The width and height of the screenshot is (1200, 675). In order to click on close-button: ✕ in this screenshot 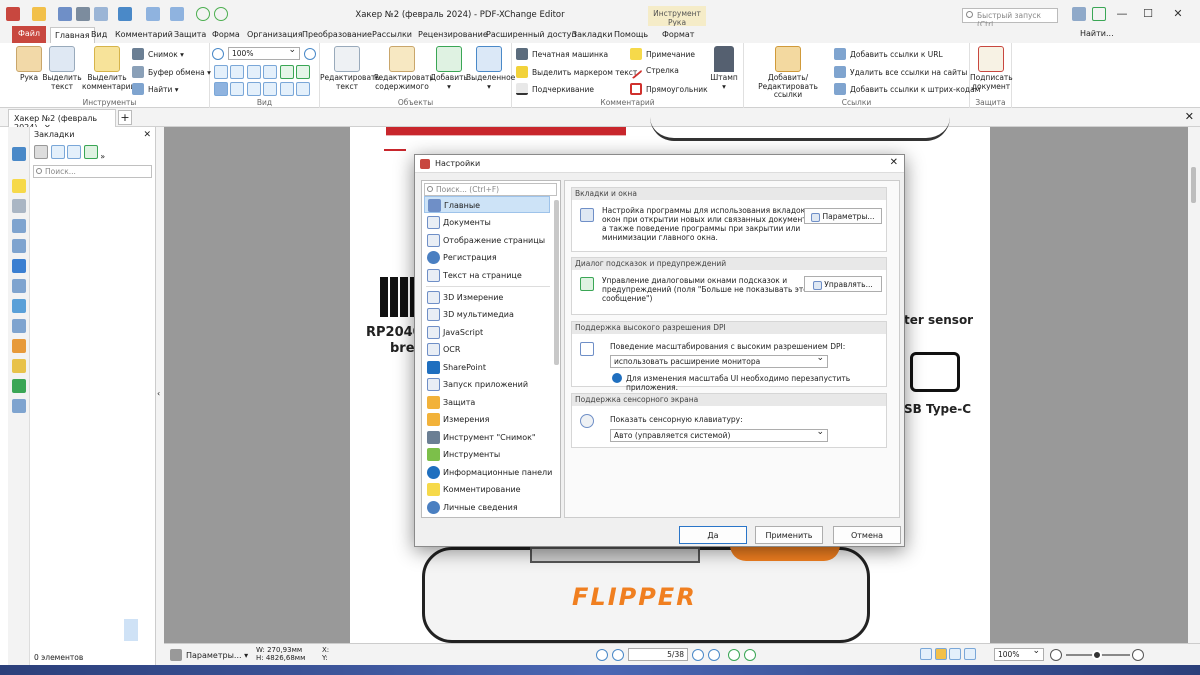, I will do `click(1178, 15)`.